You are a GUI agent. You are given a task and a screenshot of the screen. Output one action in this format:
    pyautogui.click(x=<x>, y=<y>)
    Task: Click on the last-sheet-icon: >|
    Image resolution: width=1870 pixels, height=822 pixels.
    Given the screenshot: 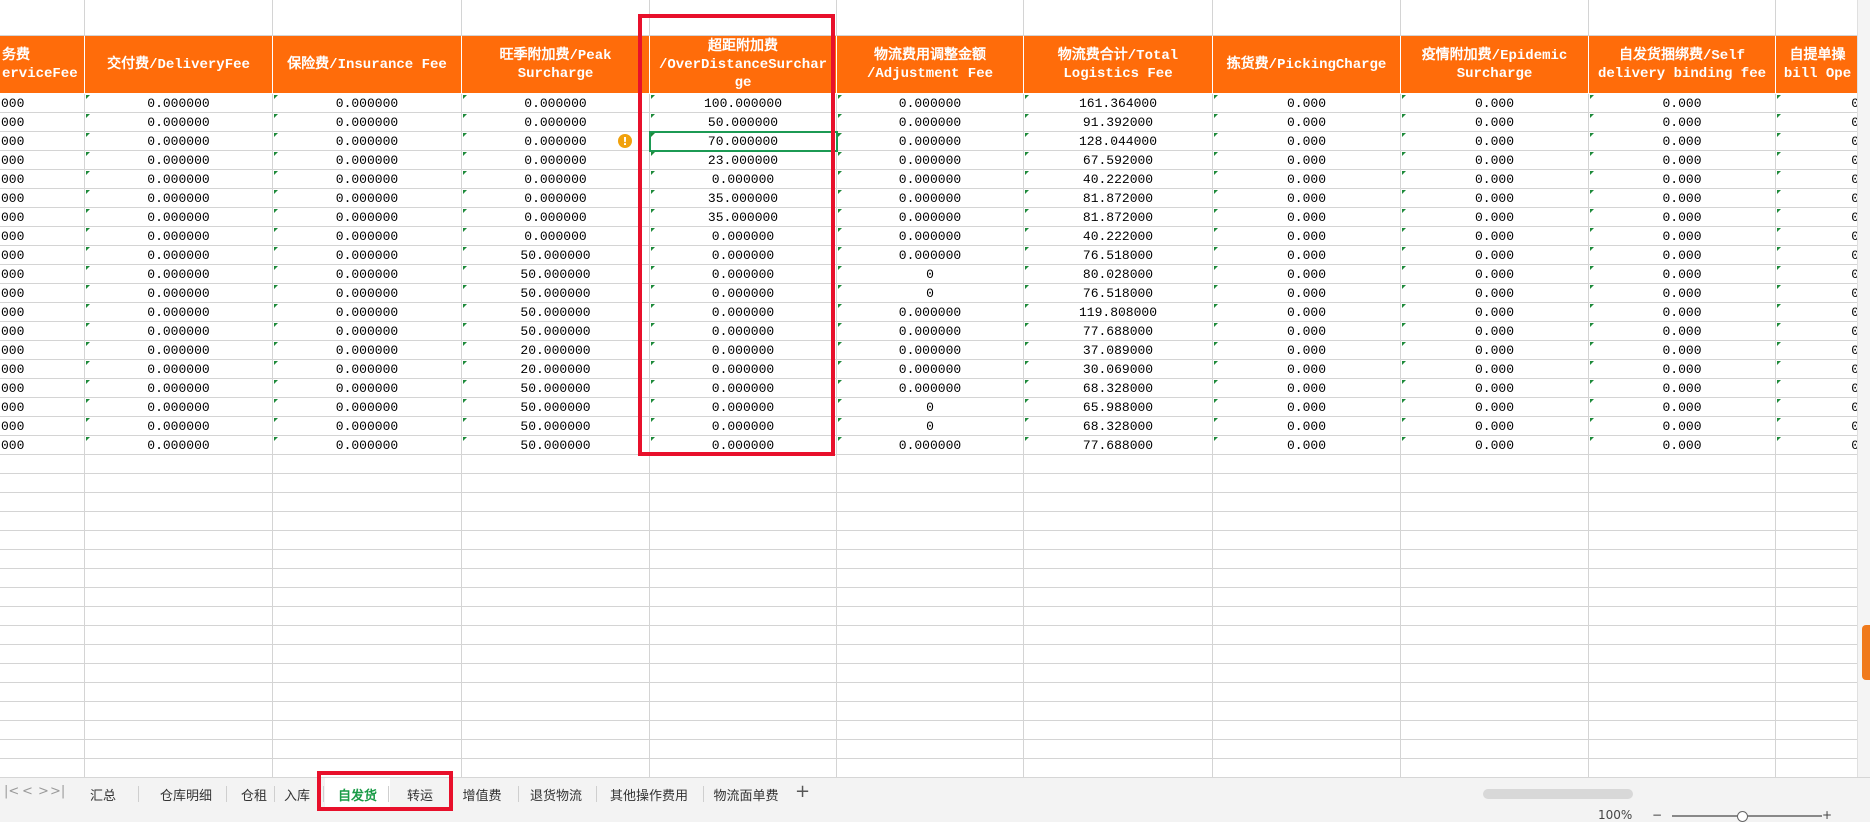 What is the action you would take?
    pyautogui.click(x=57, y=791)
    